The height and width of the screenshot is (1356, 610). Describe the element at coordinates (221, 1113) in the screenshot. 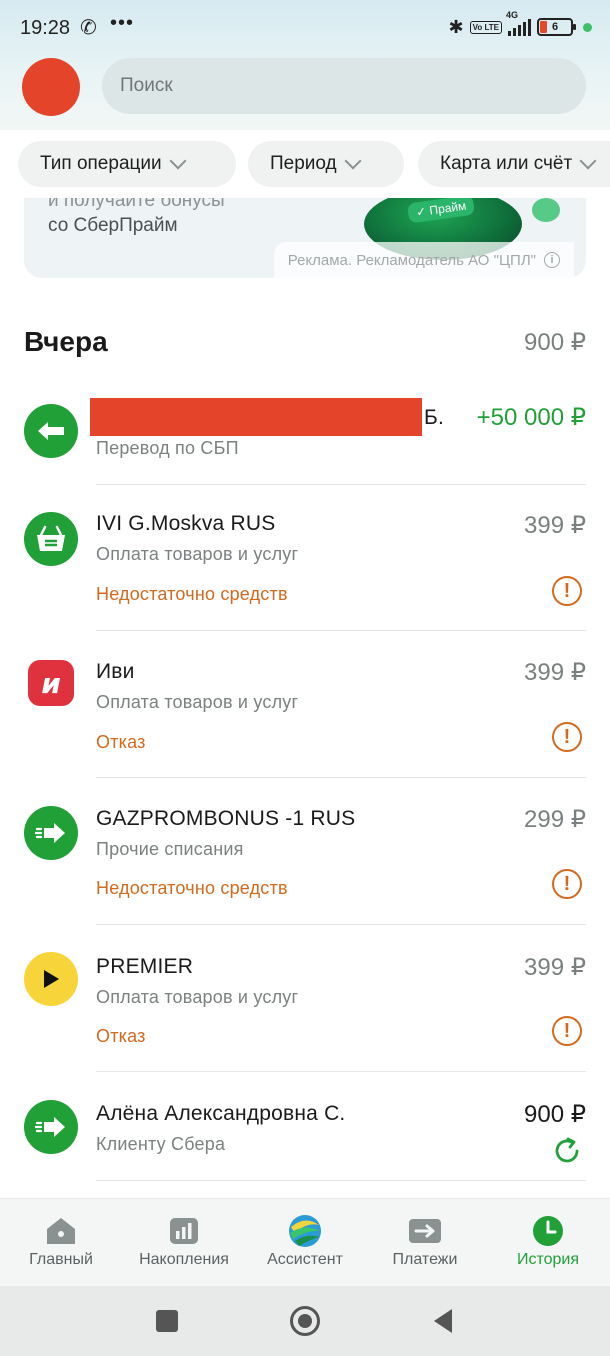

I see `transaction-title: Алёна Александровна С.` at that location.